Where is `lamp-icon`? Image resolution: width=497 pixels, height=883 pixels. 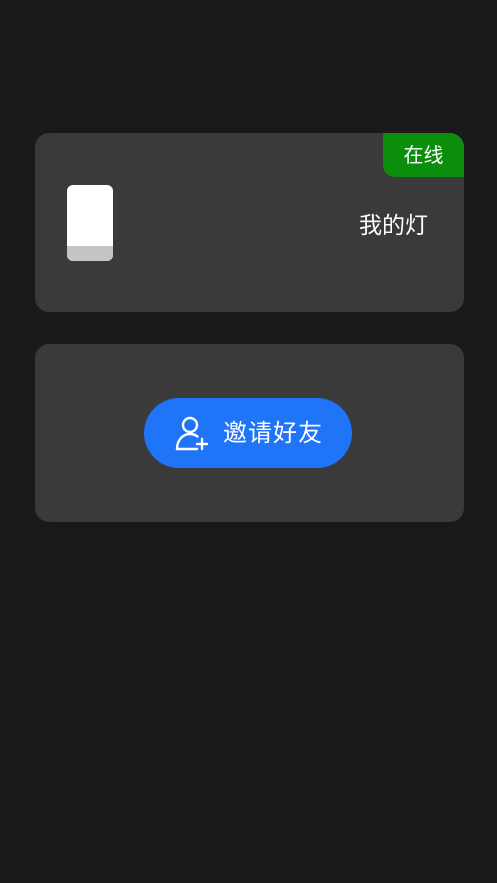 lamp-icon is located at coordinates (90, 223).